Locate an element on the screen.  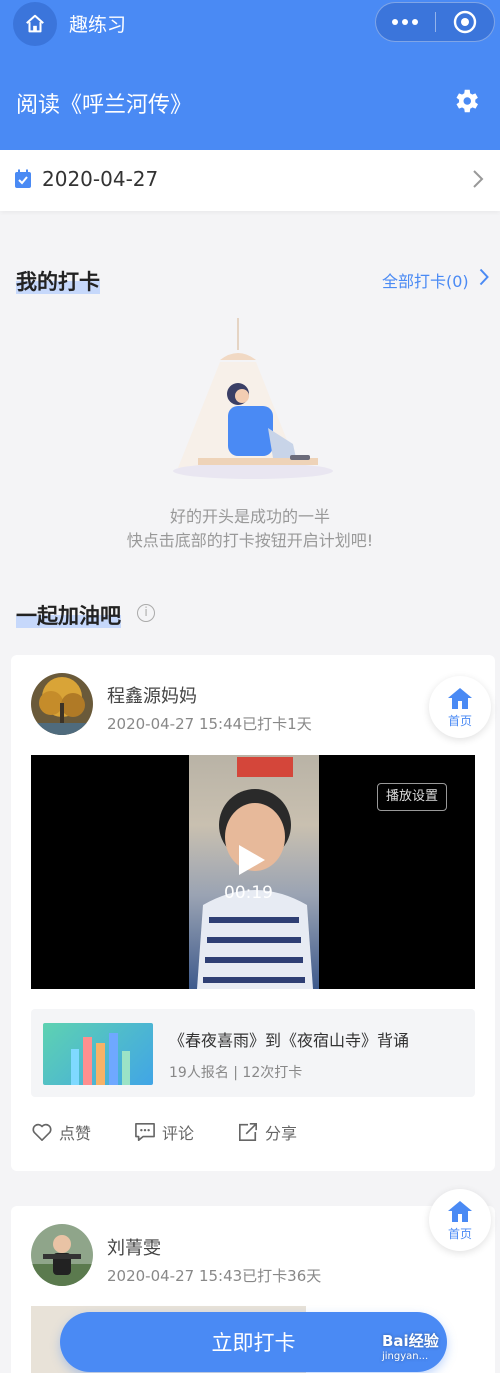
nav-home-button is located at coordinates (35, 24).